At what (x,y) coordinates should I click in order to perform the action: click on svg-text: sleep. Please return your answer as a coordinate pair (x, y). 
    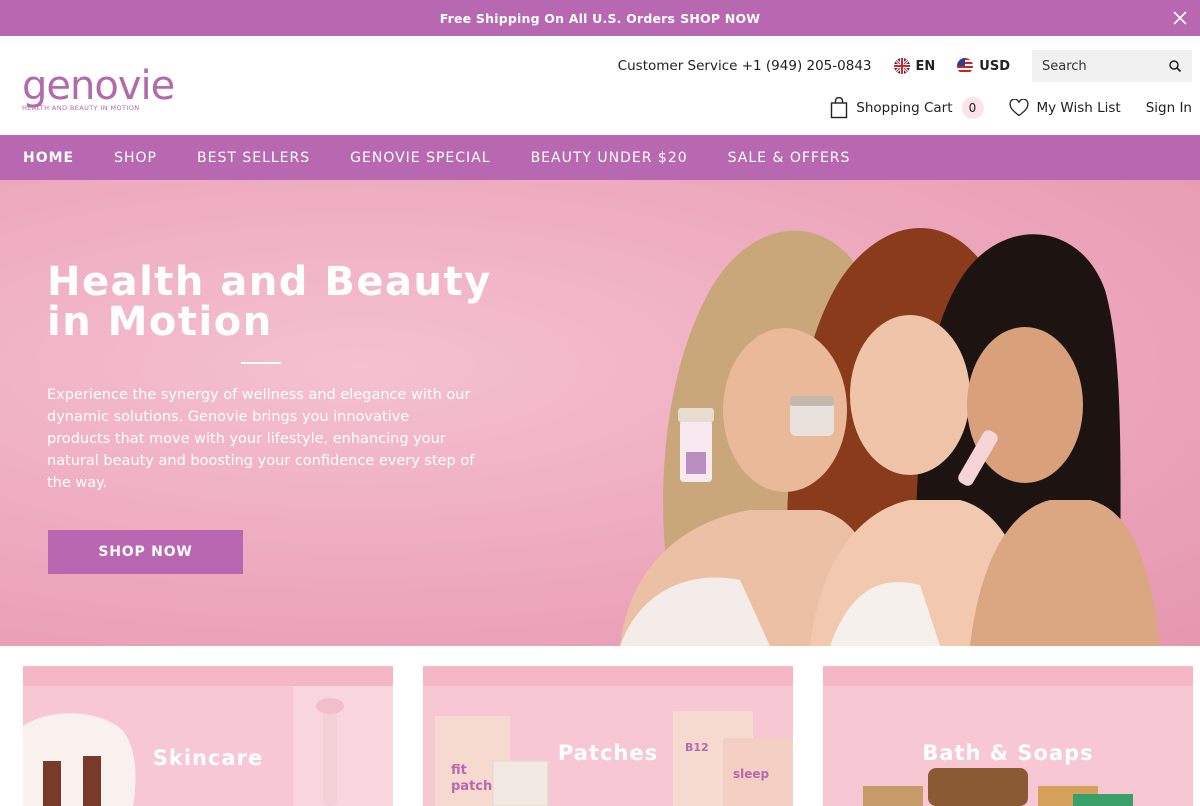
    Looking at the image, I should click on (751, 774).